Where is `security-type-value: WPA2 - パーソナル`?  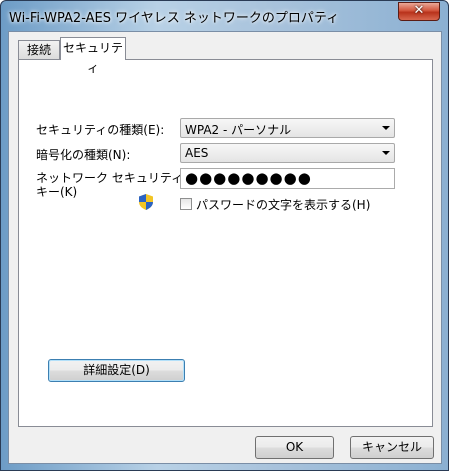
security-type-value: WPA2 - パーソナル is located at coordinates (238, 130).